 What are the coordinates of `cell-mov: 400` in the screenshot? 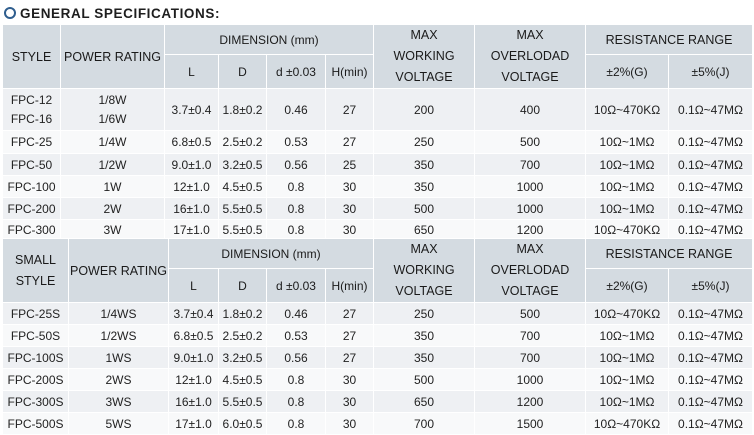 It's located at (530, 109).